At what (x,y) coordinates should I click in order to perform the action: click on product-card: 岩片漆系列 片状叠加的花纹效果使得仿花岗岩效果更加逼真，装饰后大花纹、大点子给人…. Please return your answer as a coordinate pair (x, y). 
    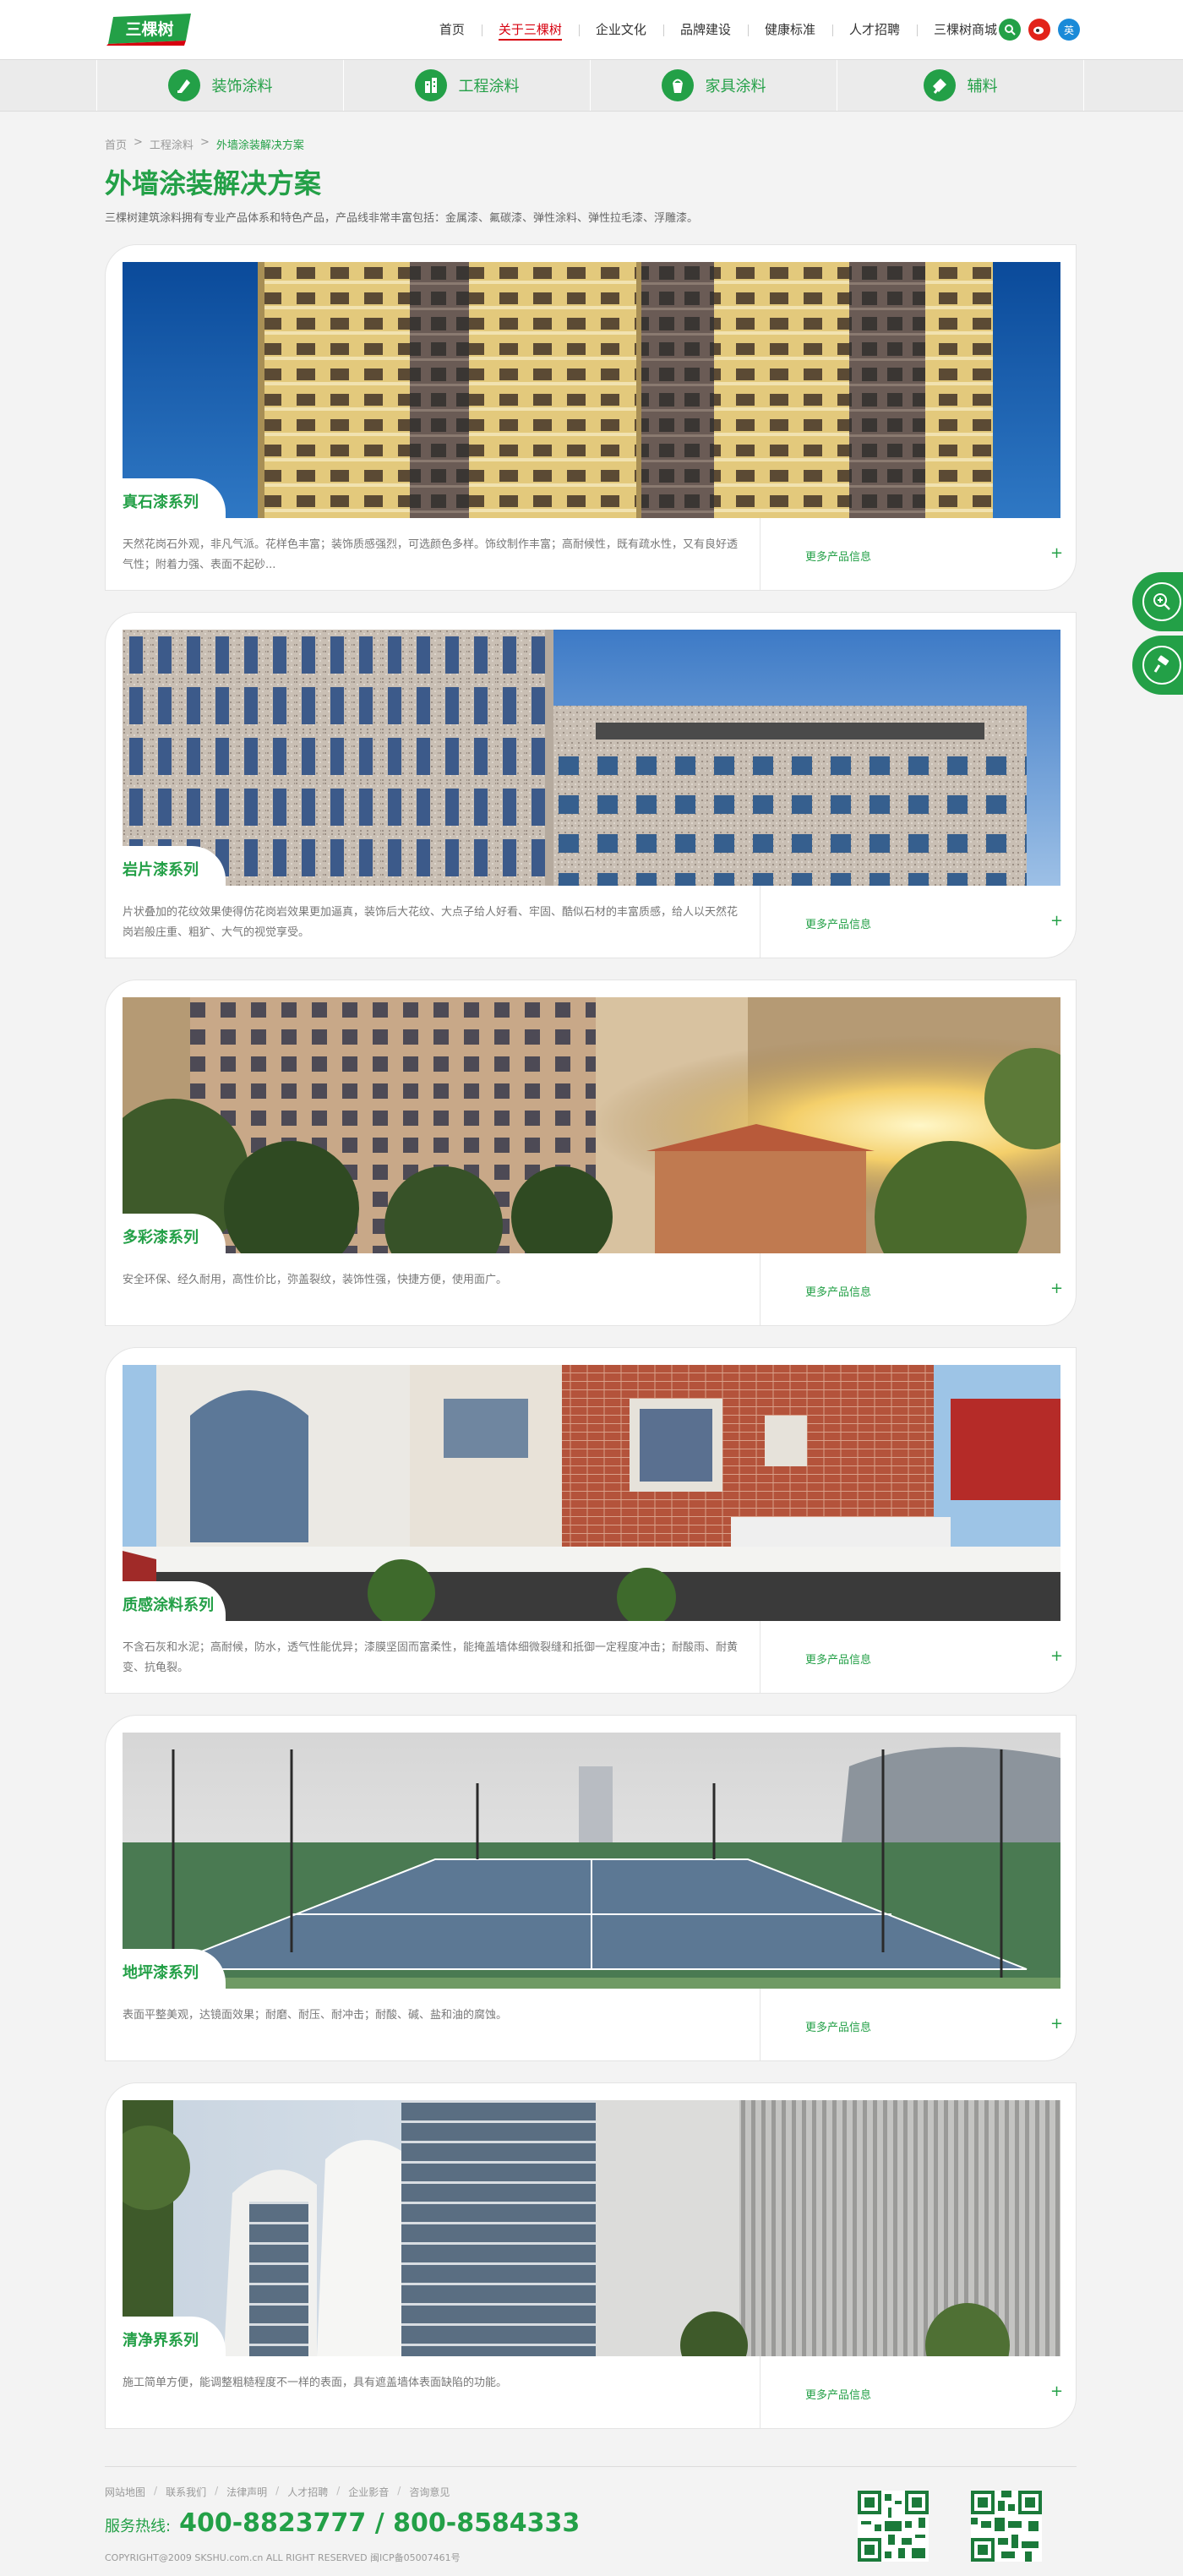
    Looking at the image, I should click on (591, 785).